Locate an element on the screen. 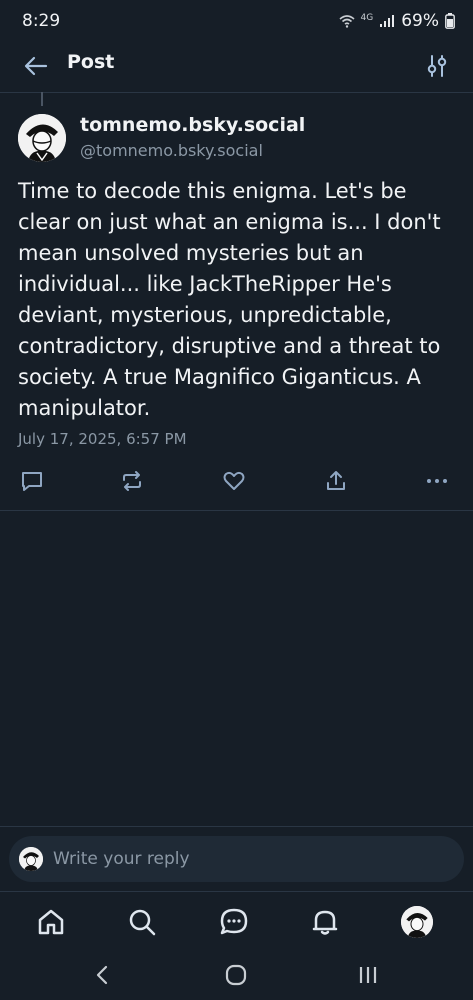  home-icon is located at coordinates (51, 922).